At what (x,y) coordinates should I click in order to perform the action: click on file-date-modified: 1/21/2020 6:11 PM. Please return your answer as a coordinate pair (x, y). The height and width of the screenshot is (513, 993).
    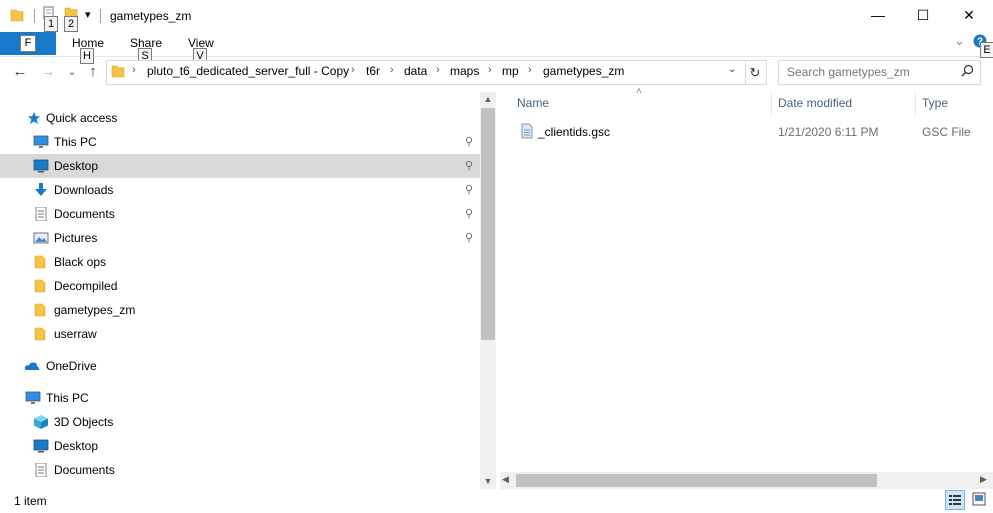
    Looking at the image, I should click on (828, 132).